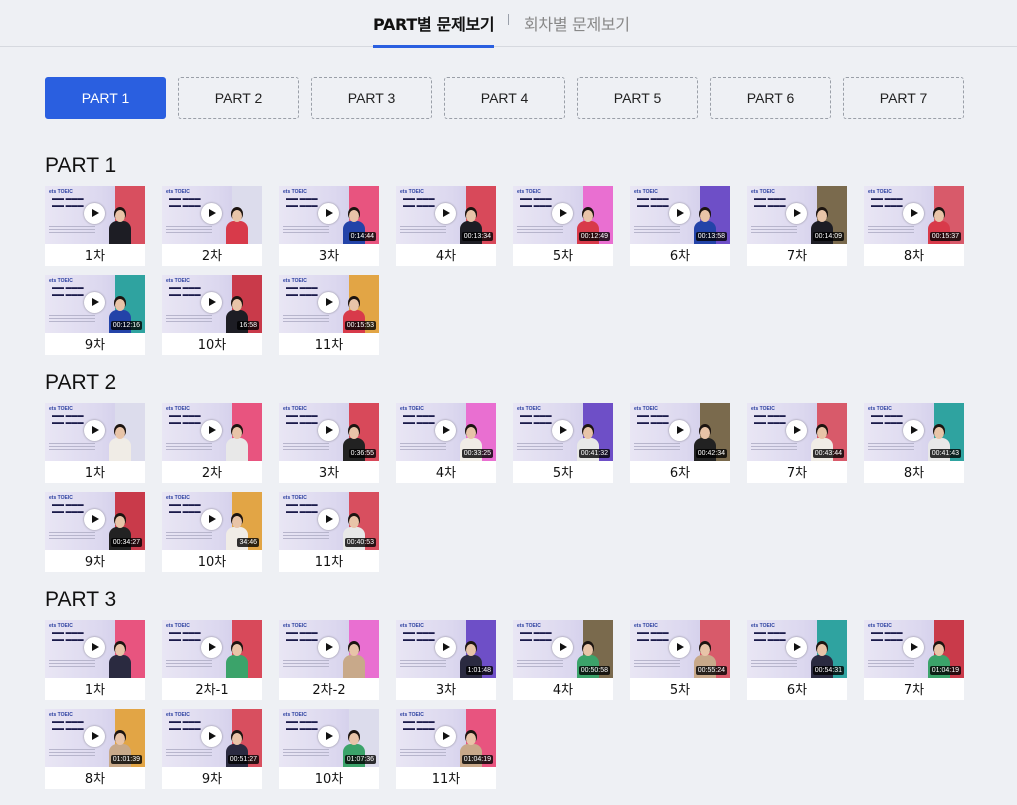 This screenshot has height=805, width=1017. I want to click on video-card: ets TOEIC ▬▬ ▬▬▬ ▬▬ ▬▬▬ 34:46 10차, so click(212, 532).